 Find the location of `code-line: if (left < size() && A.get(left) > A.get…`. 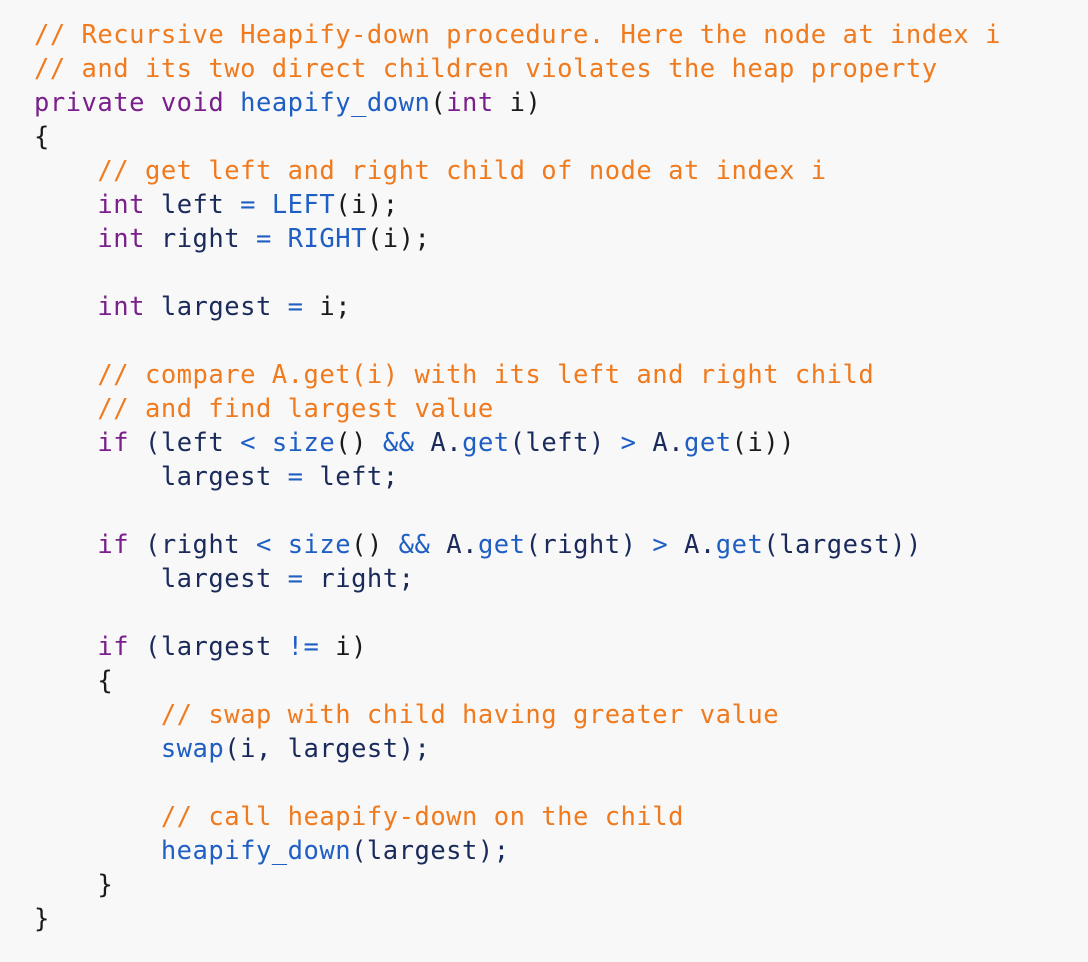

code-line: if (left < size() && A.get(left) > A.get… is located at coordinates (561, 443).